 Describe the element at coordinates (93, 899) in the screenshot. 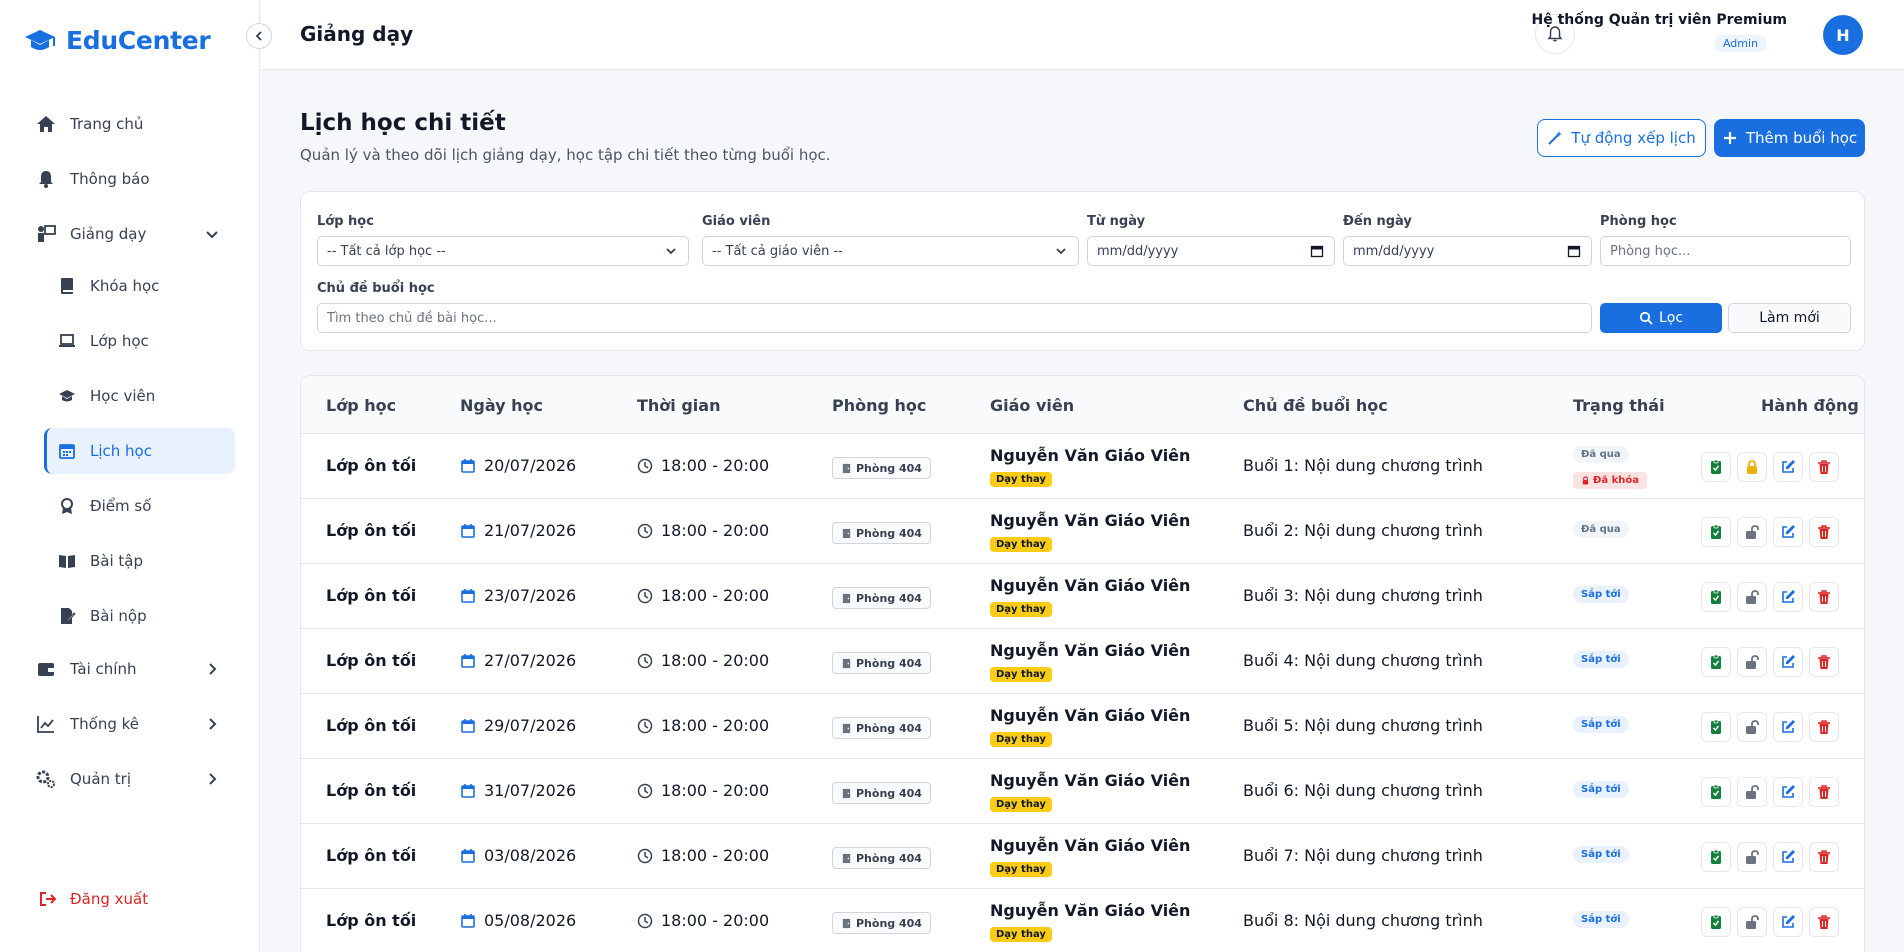

I see `logout-button: Đăng xuất` at that location.